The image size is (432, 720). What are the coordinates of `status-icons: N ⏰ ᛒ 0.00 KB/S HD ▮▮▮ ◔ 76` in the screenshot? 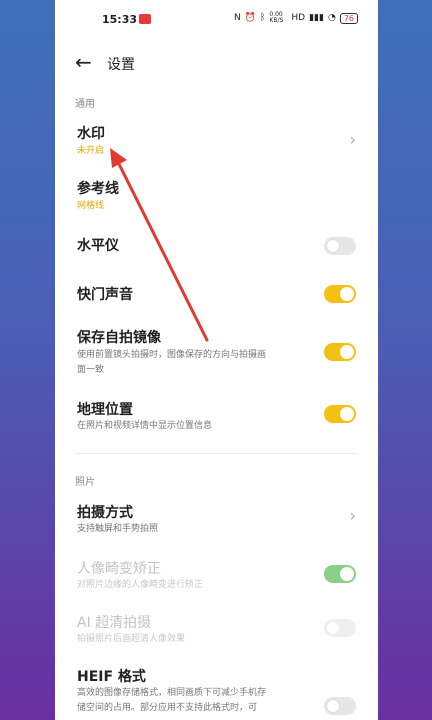 It's located at (296, 18).